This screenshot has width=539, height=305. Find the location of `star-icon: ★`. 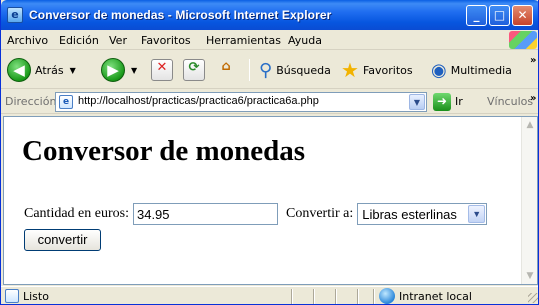

star-icon: ★ is located at coordinates (350, 70).